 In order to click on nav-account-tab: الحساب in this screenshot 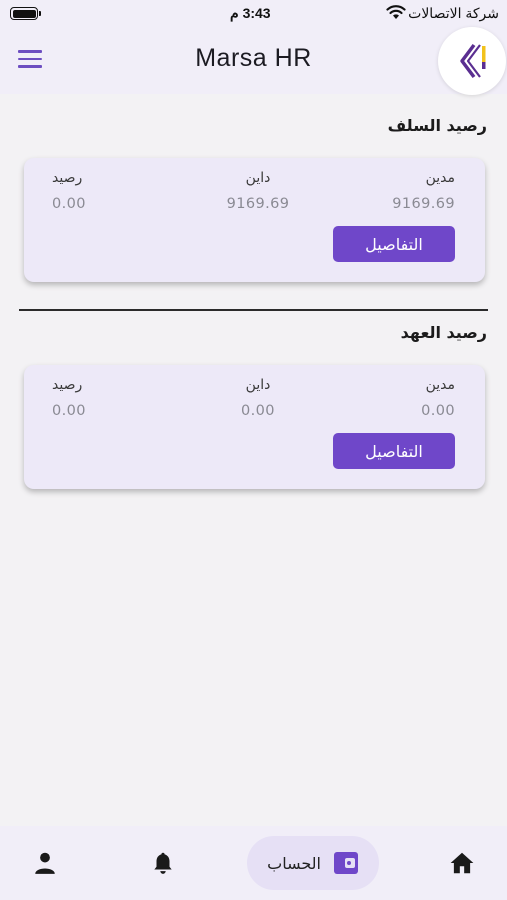, I will do `click(313, 863)`.